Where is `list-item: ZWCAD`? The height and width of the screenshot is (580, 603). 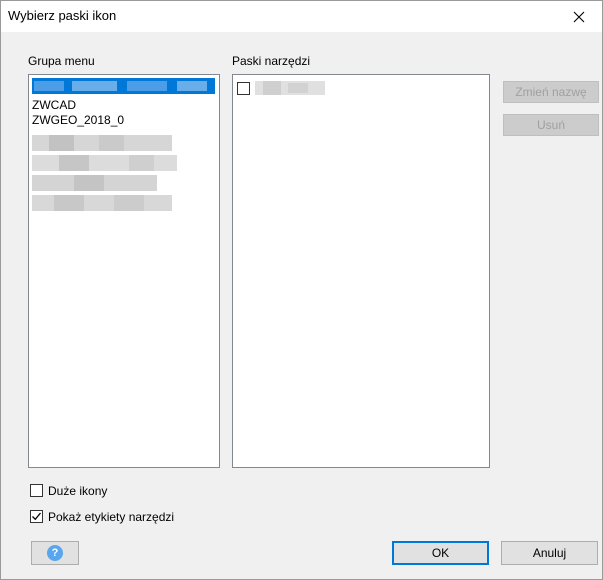
list-item: ZWCAD is located at coordinates (54, 105).